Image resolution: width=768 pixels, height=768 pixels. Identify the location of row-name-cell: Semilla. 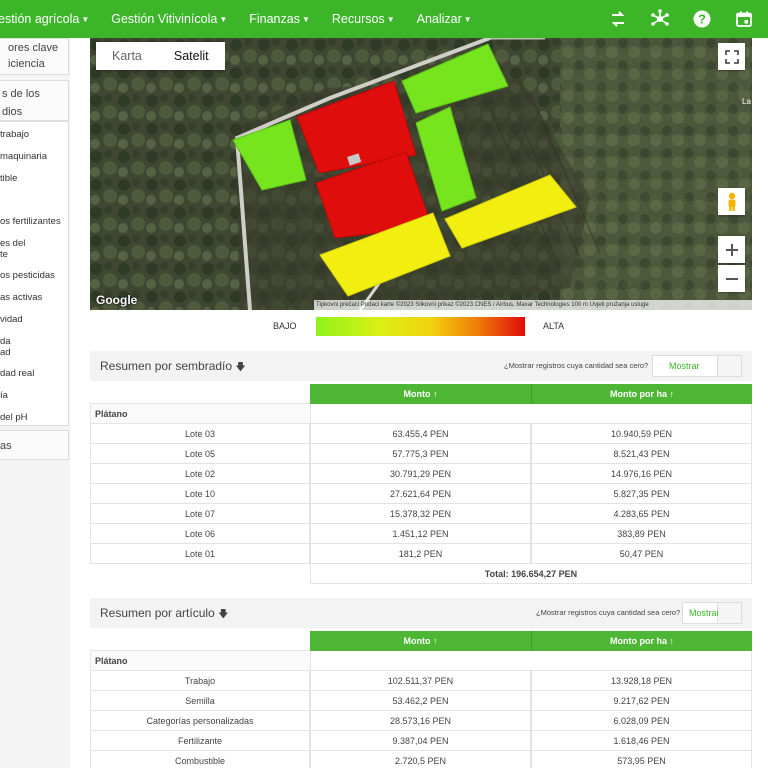
(200, 701).